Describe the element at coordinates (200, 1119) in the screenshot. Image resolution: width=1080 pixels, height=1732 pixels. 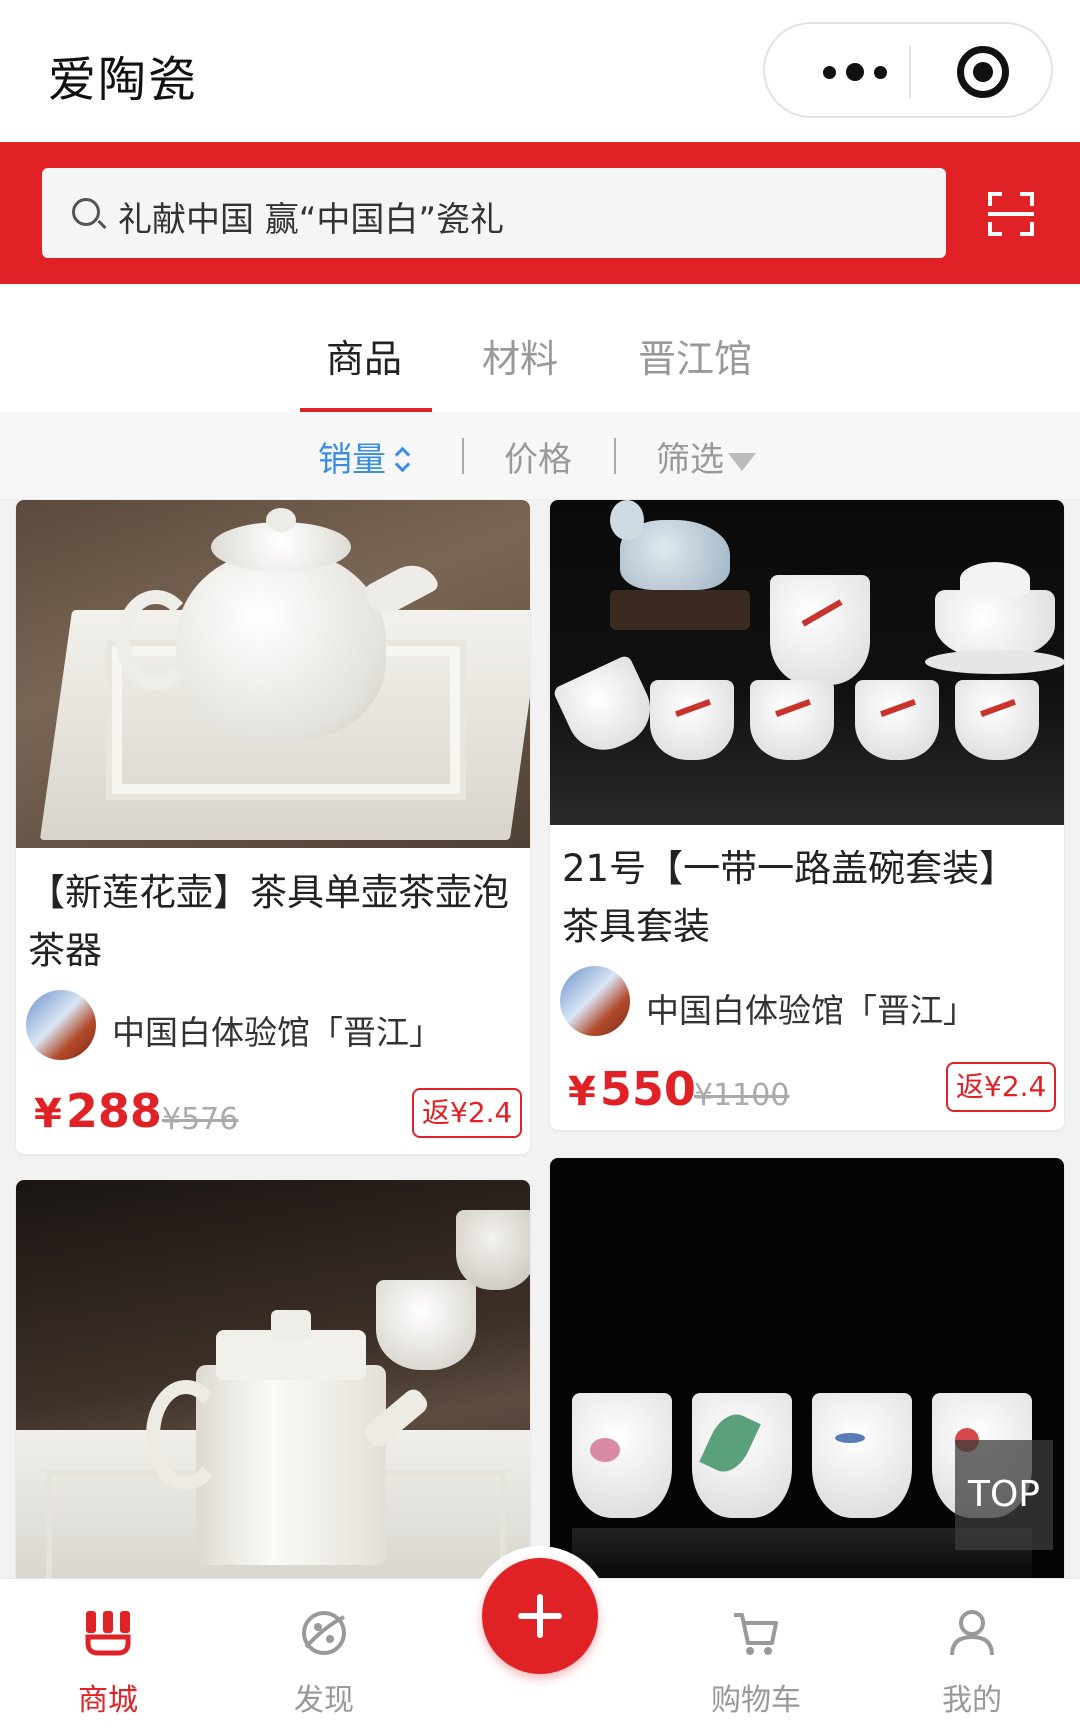
I see `original-price: ¥576` at that location.